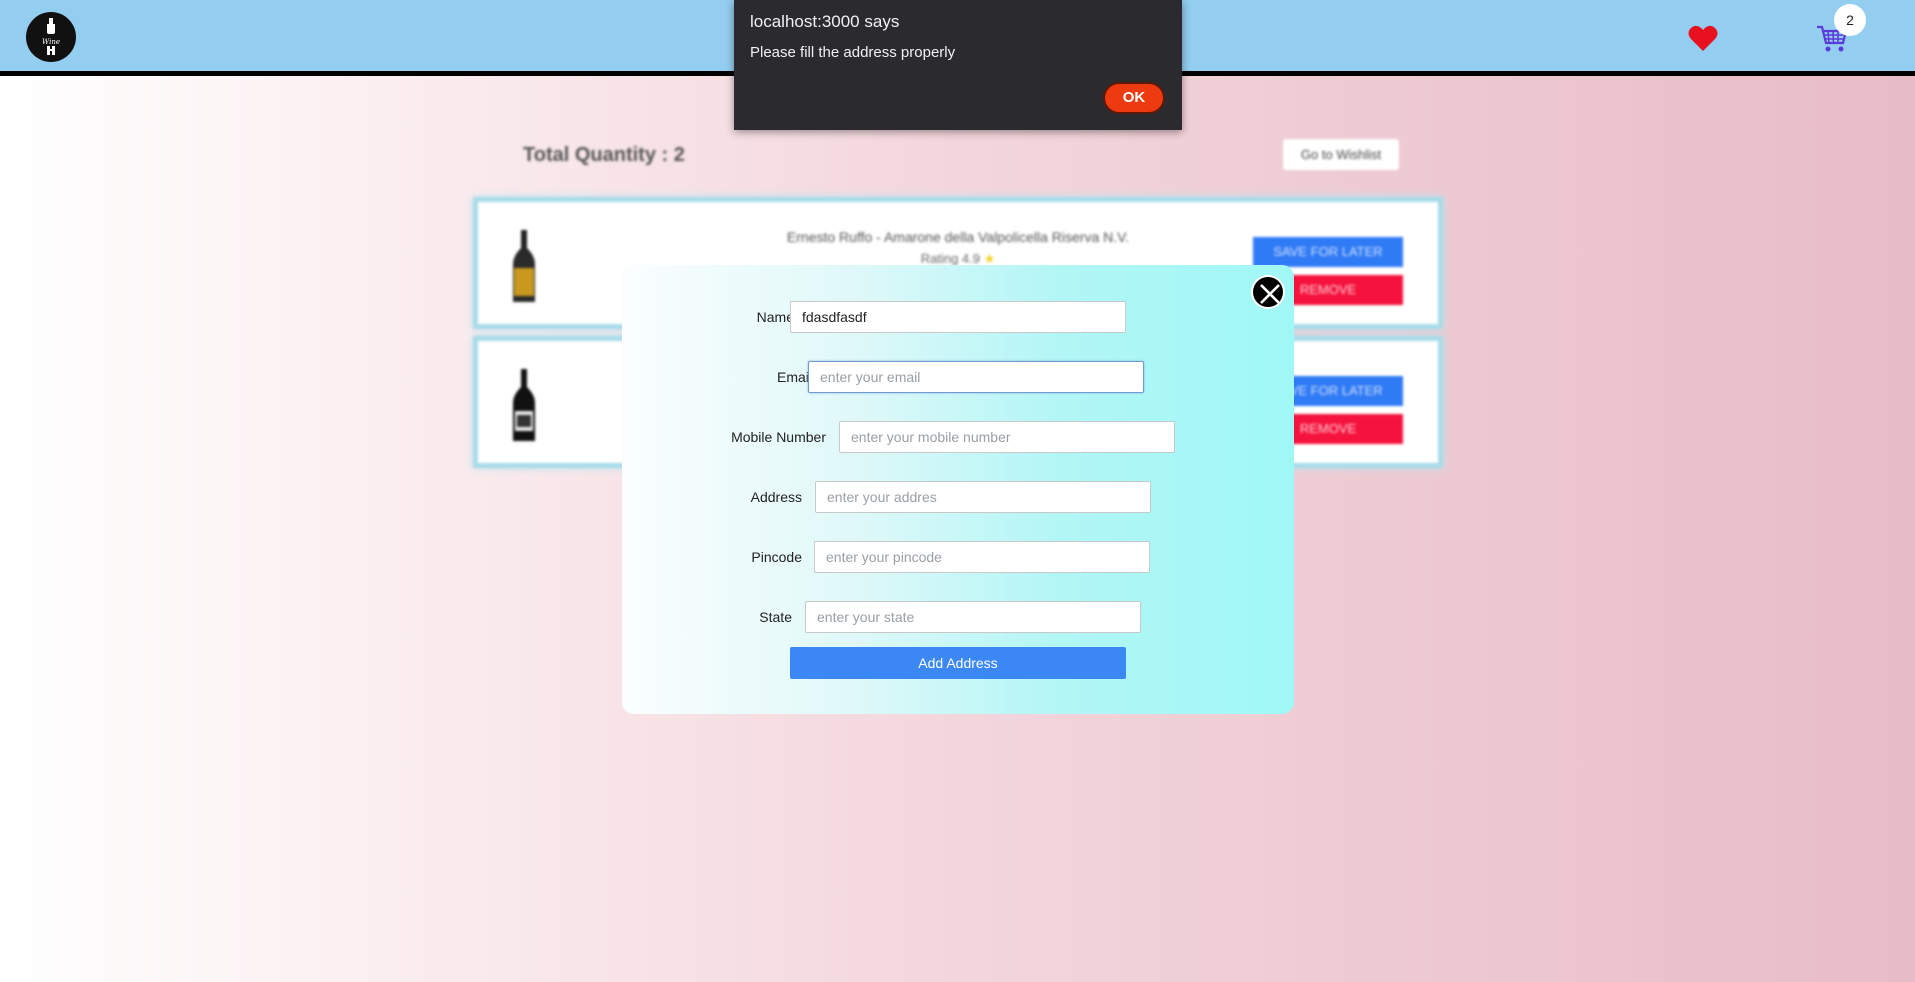  What do you see at coordinates (776, 557) in the screenshot?
I see `pincode-label: Pincode` at bounding box center [776, 557].